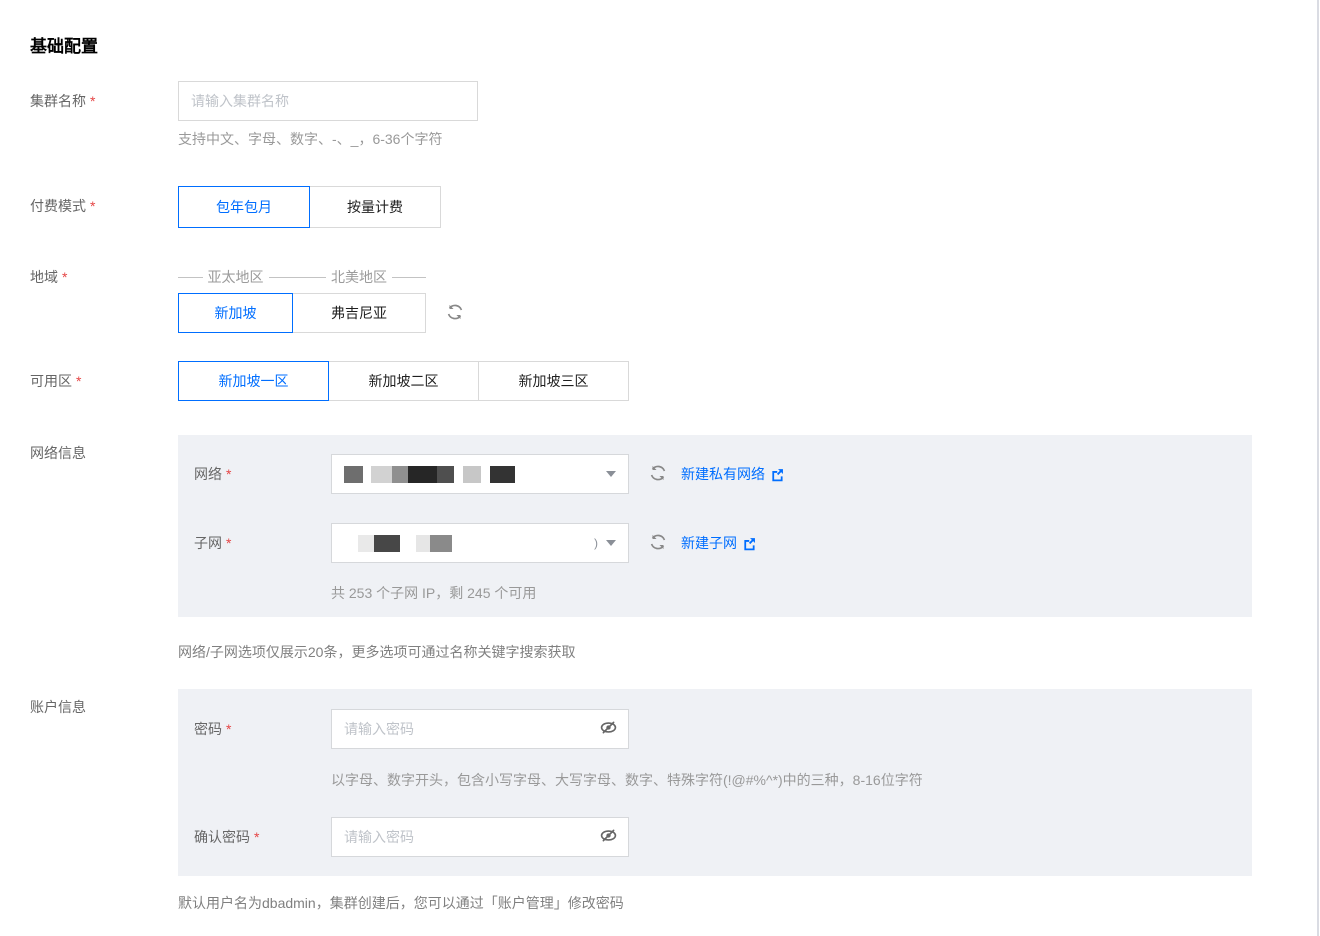 Image resolution: width=1320 pixels, height=936 pixels. I want to click on zone-option-3: 新加坡三区, so click(553, 381).